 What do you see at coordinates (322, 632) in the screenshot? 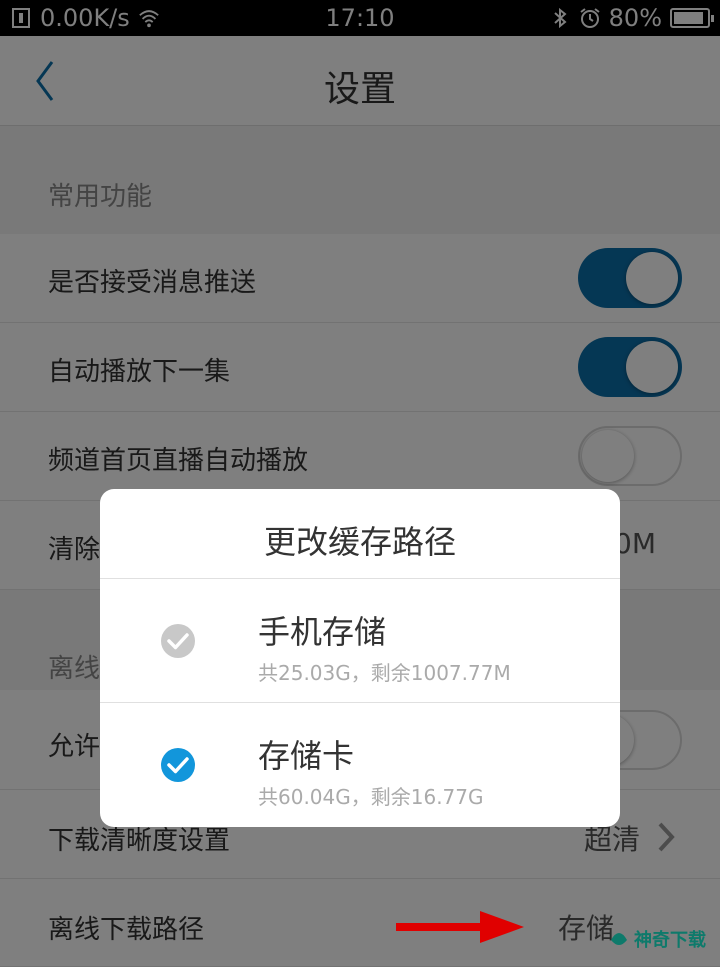
I see `storage-option-name: 手机存储` at bounding box center [322, 632].